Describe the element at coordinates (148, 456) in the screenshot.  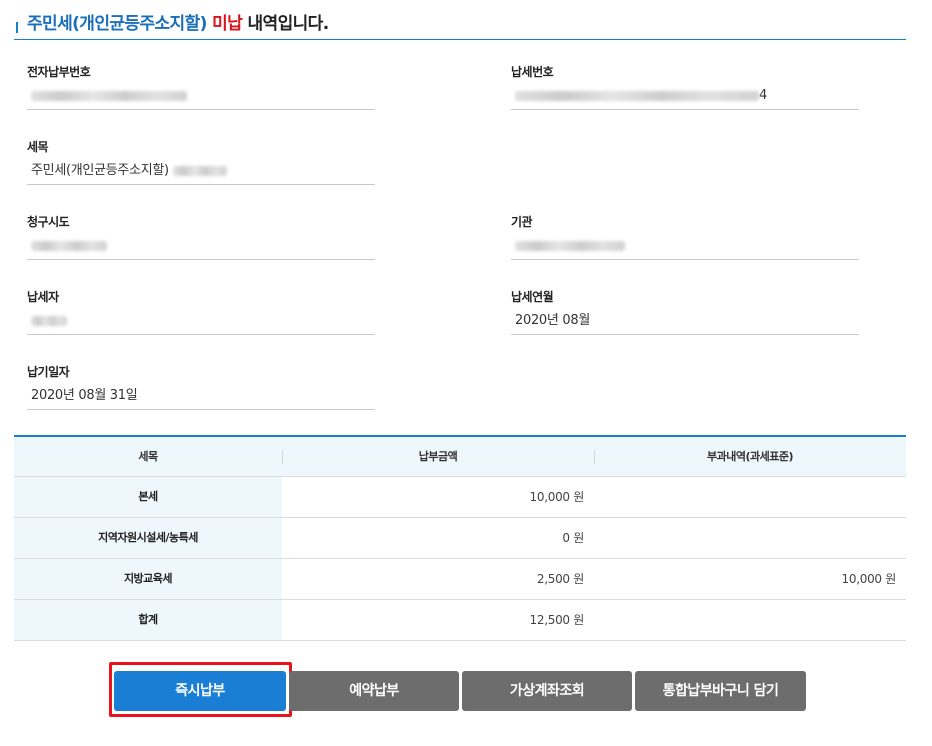
I see `column-header-item: 세목` at that location.